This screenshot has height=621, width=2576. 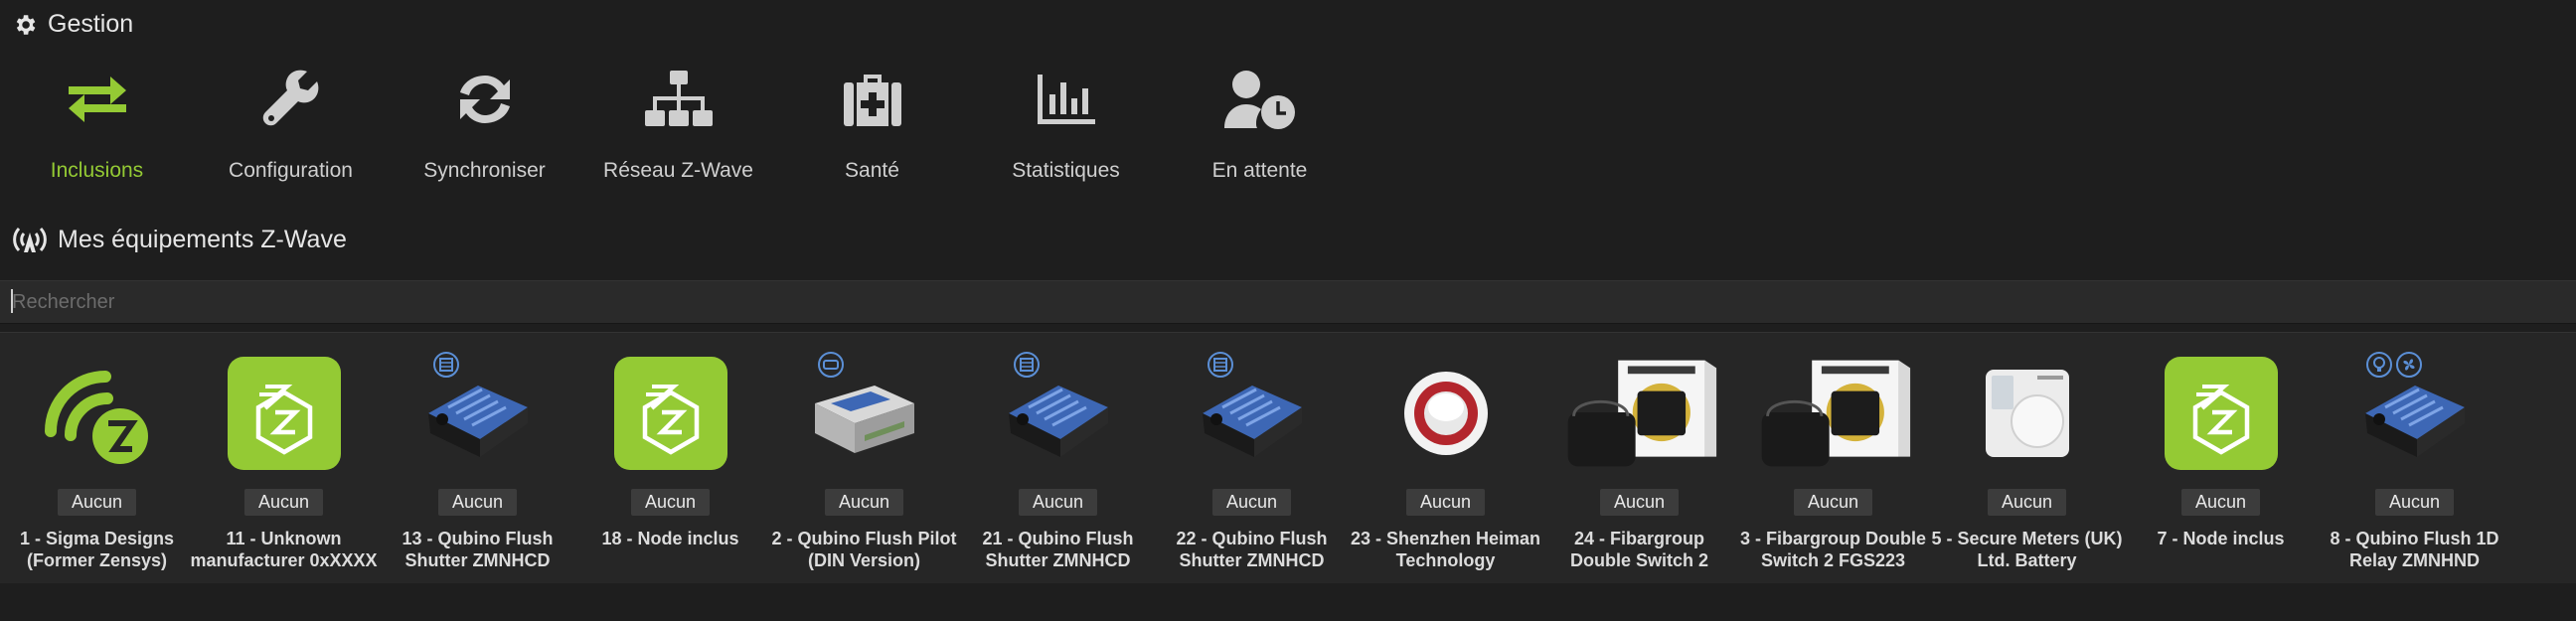 What do you see at coordinates (1058, 465) in the screenshot?
I see `device-card: Aucun 21 - Qubino Flush Shutter ZMNHCD` at bounding box center [1058, 465].